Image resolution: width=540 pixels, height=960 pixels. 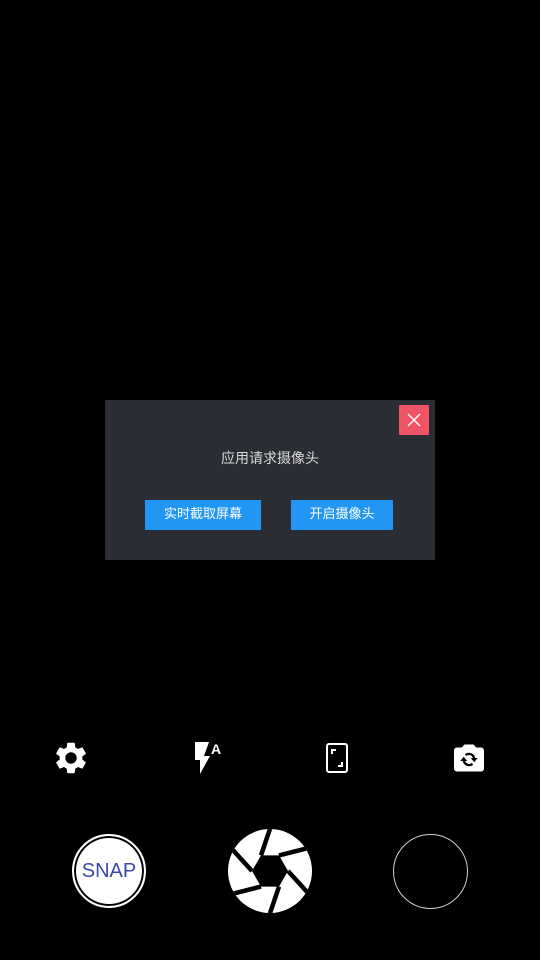 I want to click on snap-button: SNAP, so click(x=109, y=871).